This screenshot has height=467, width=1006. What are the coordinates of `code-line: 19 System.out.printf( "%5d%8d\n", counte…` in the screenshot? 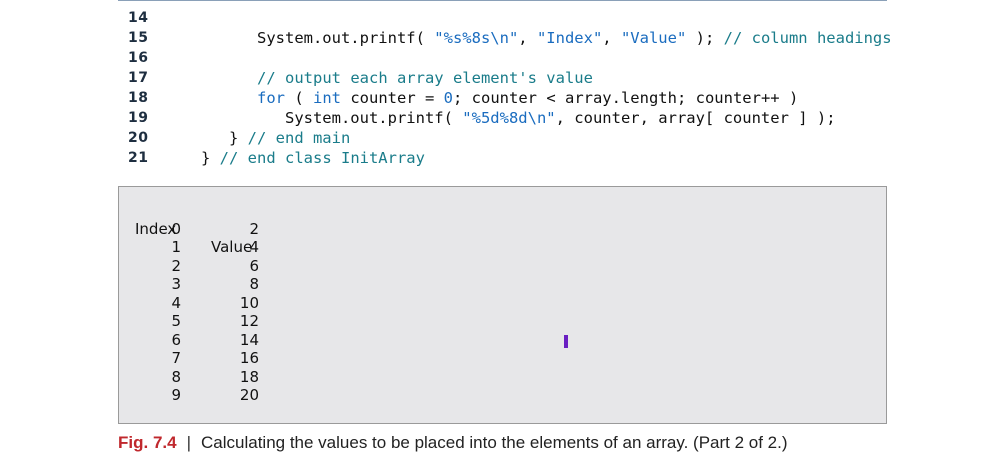 It's located at (508, 118).